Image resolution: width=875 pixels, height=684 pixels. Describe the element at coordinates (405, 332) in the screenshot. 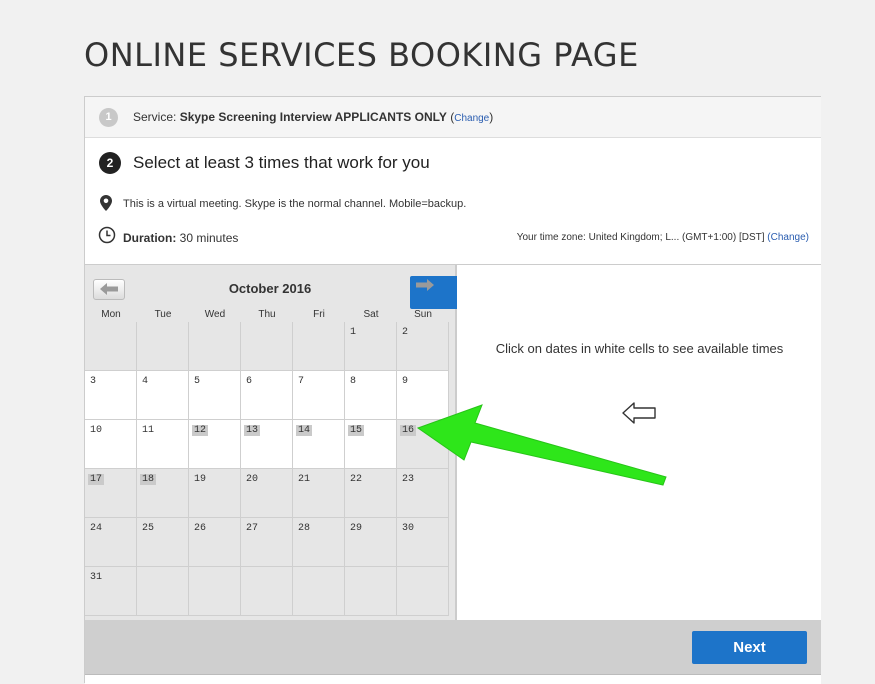

I see `calendar-day-number: 2` at that location.